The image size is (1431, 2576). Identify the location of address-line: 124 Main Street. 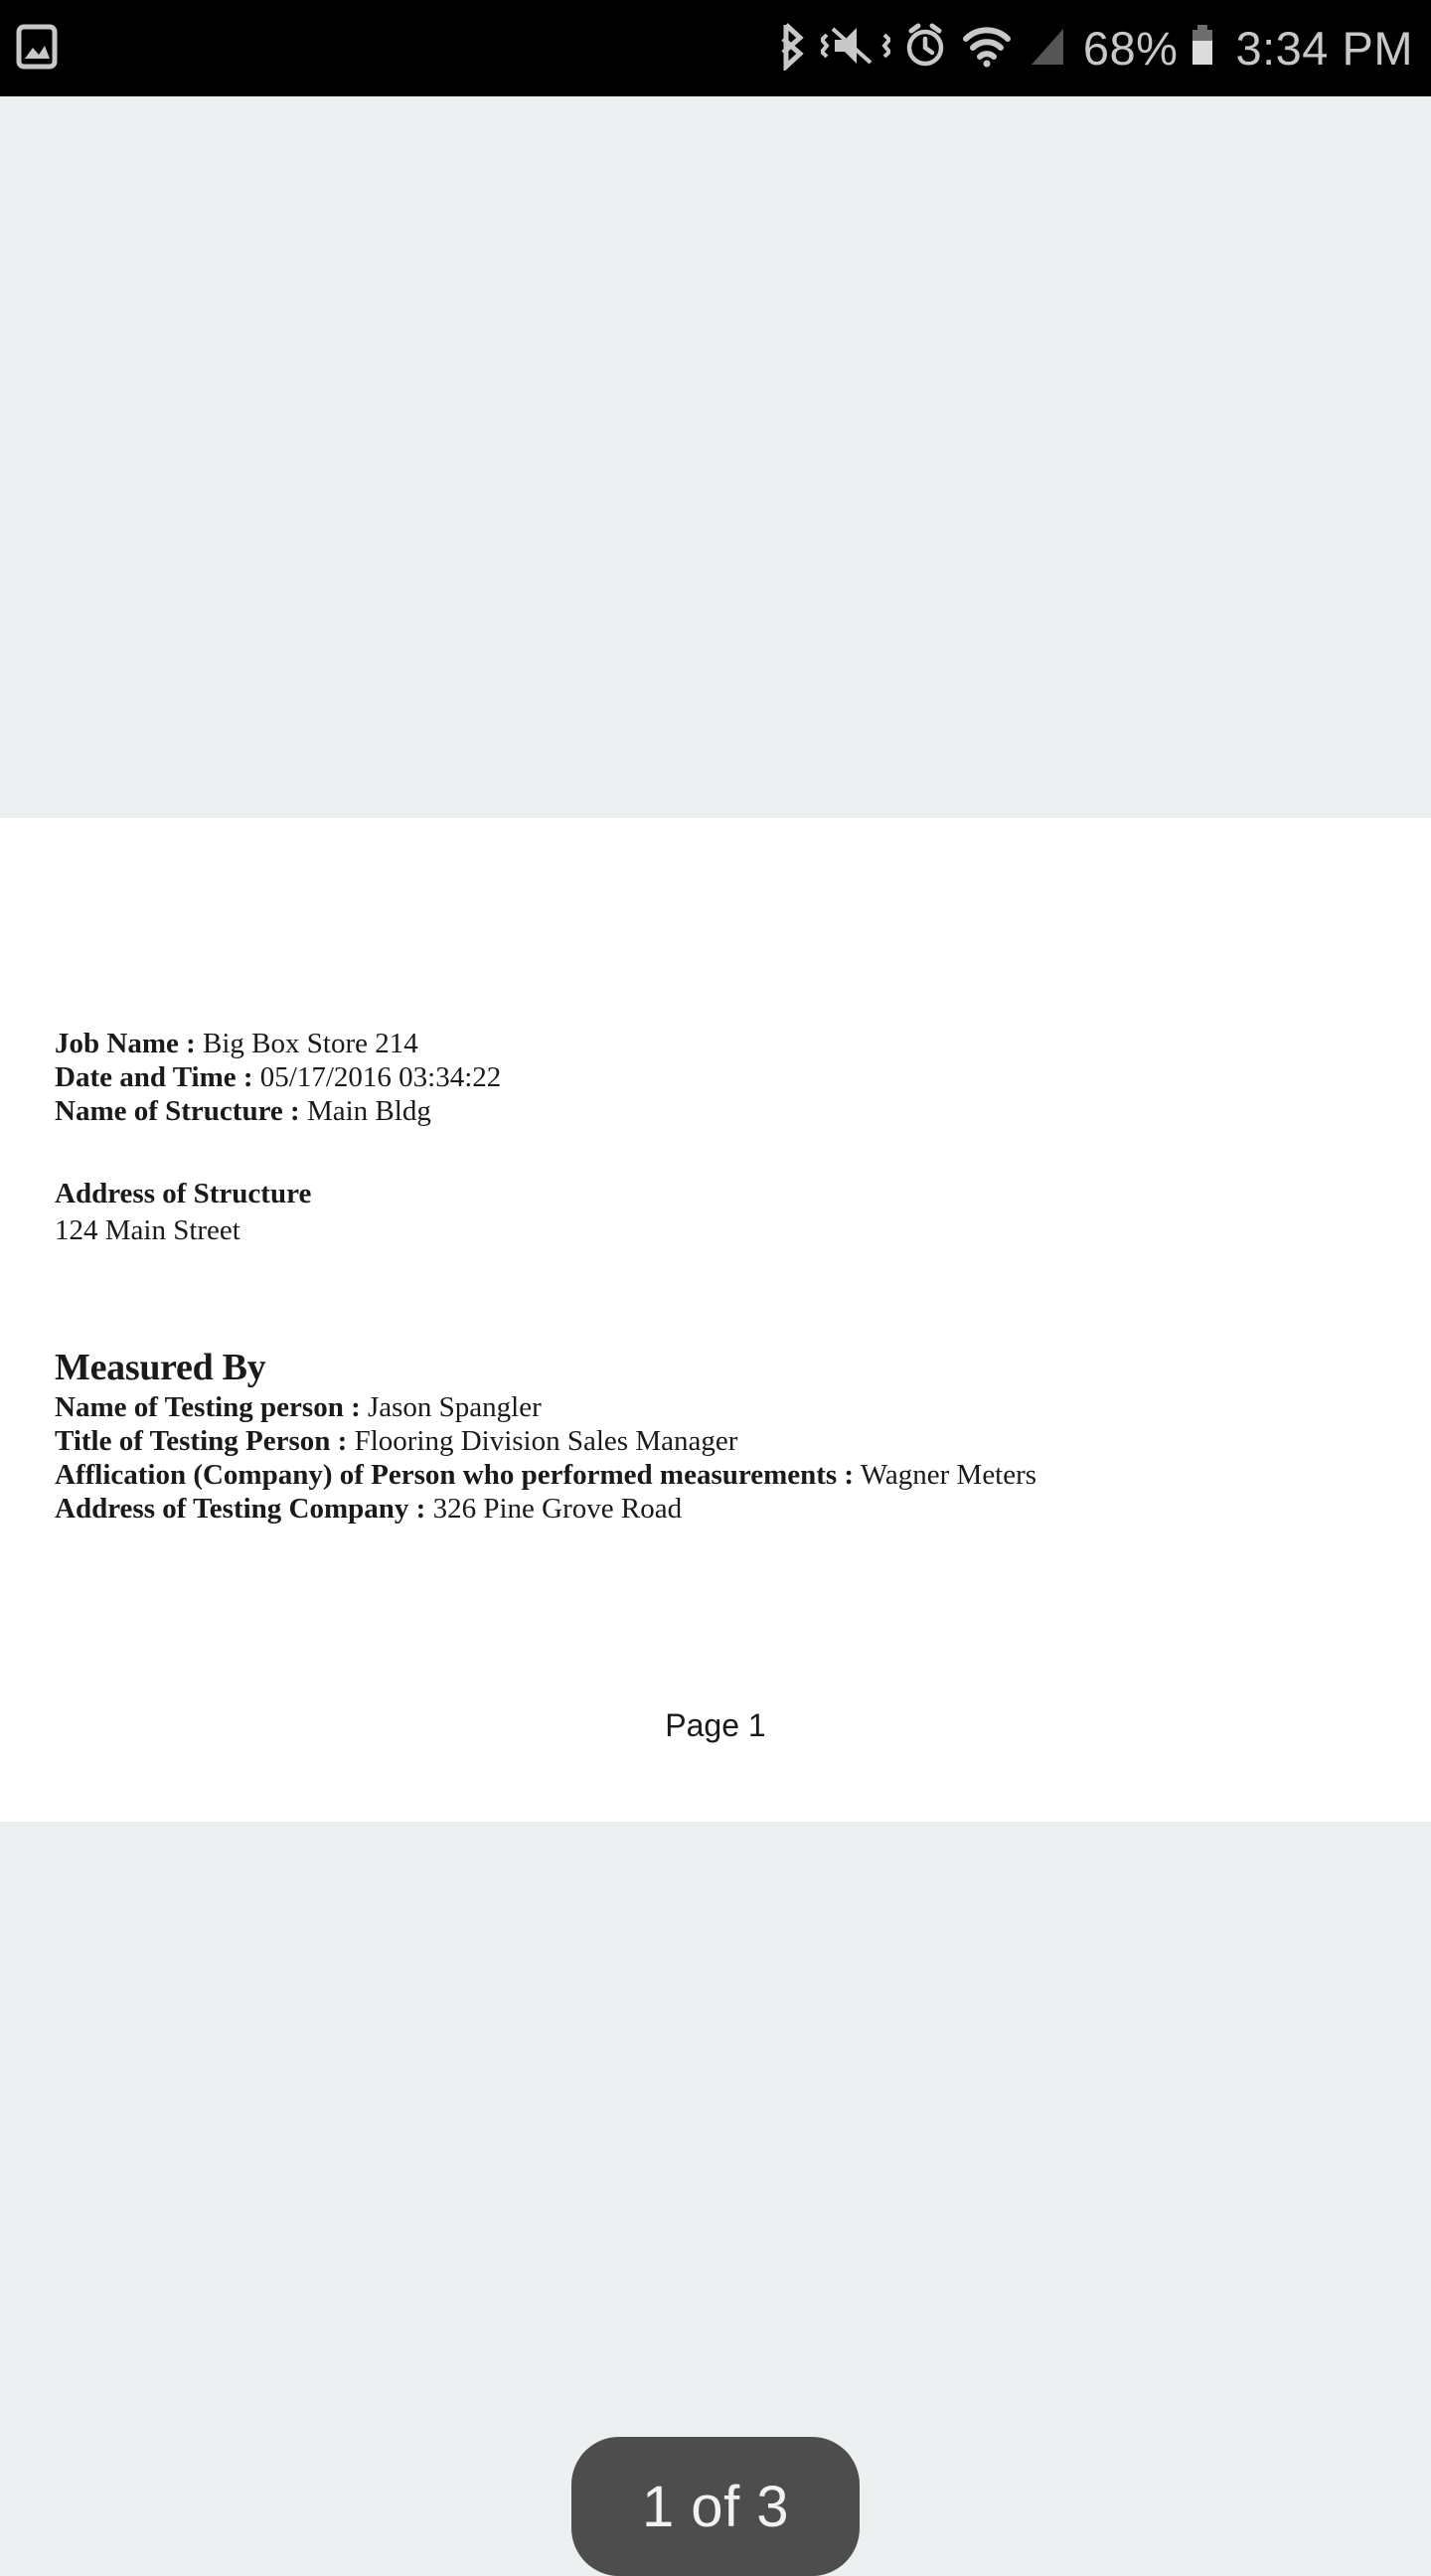
(148, 1230).